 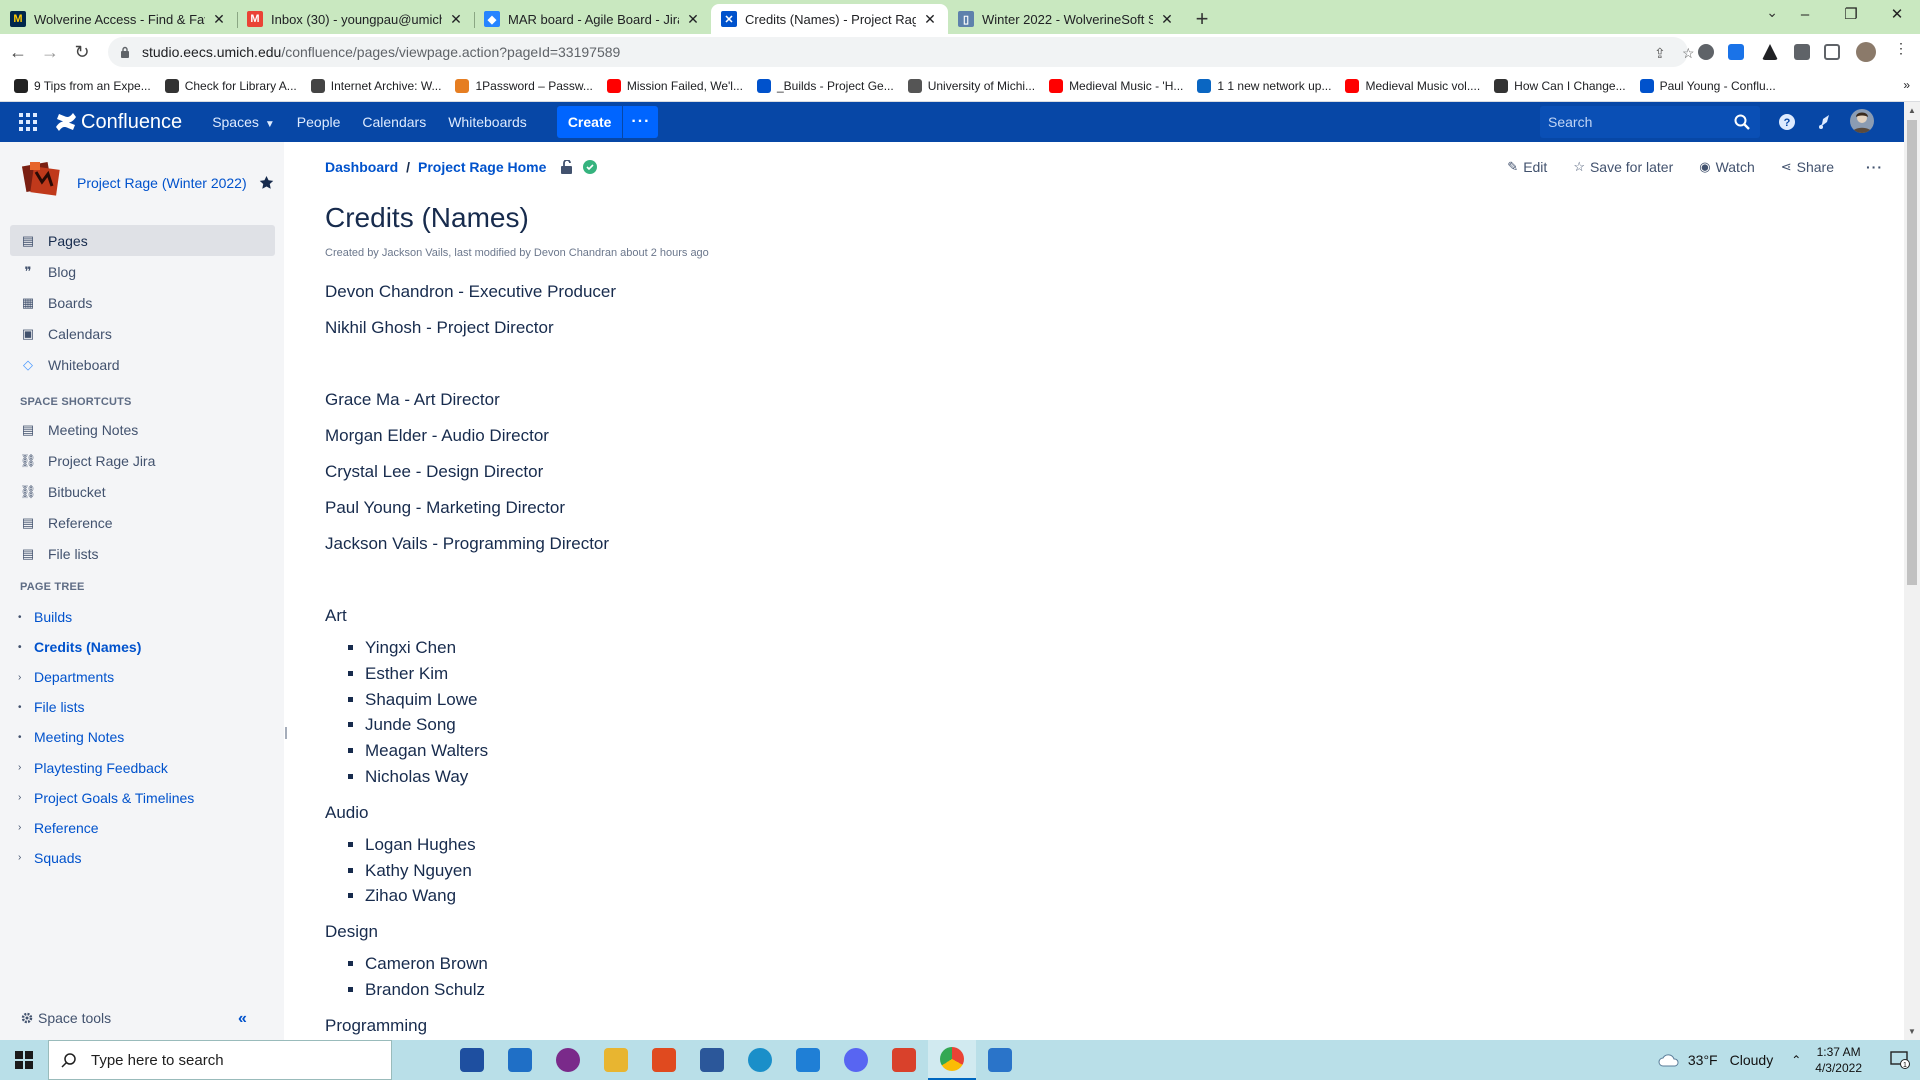 I want to click on tree-item-playtesting-feedback: › Playtesting Feedback, so click(x=93, y=768).